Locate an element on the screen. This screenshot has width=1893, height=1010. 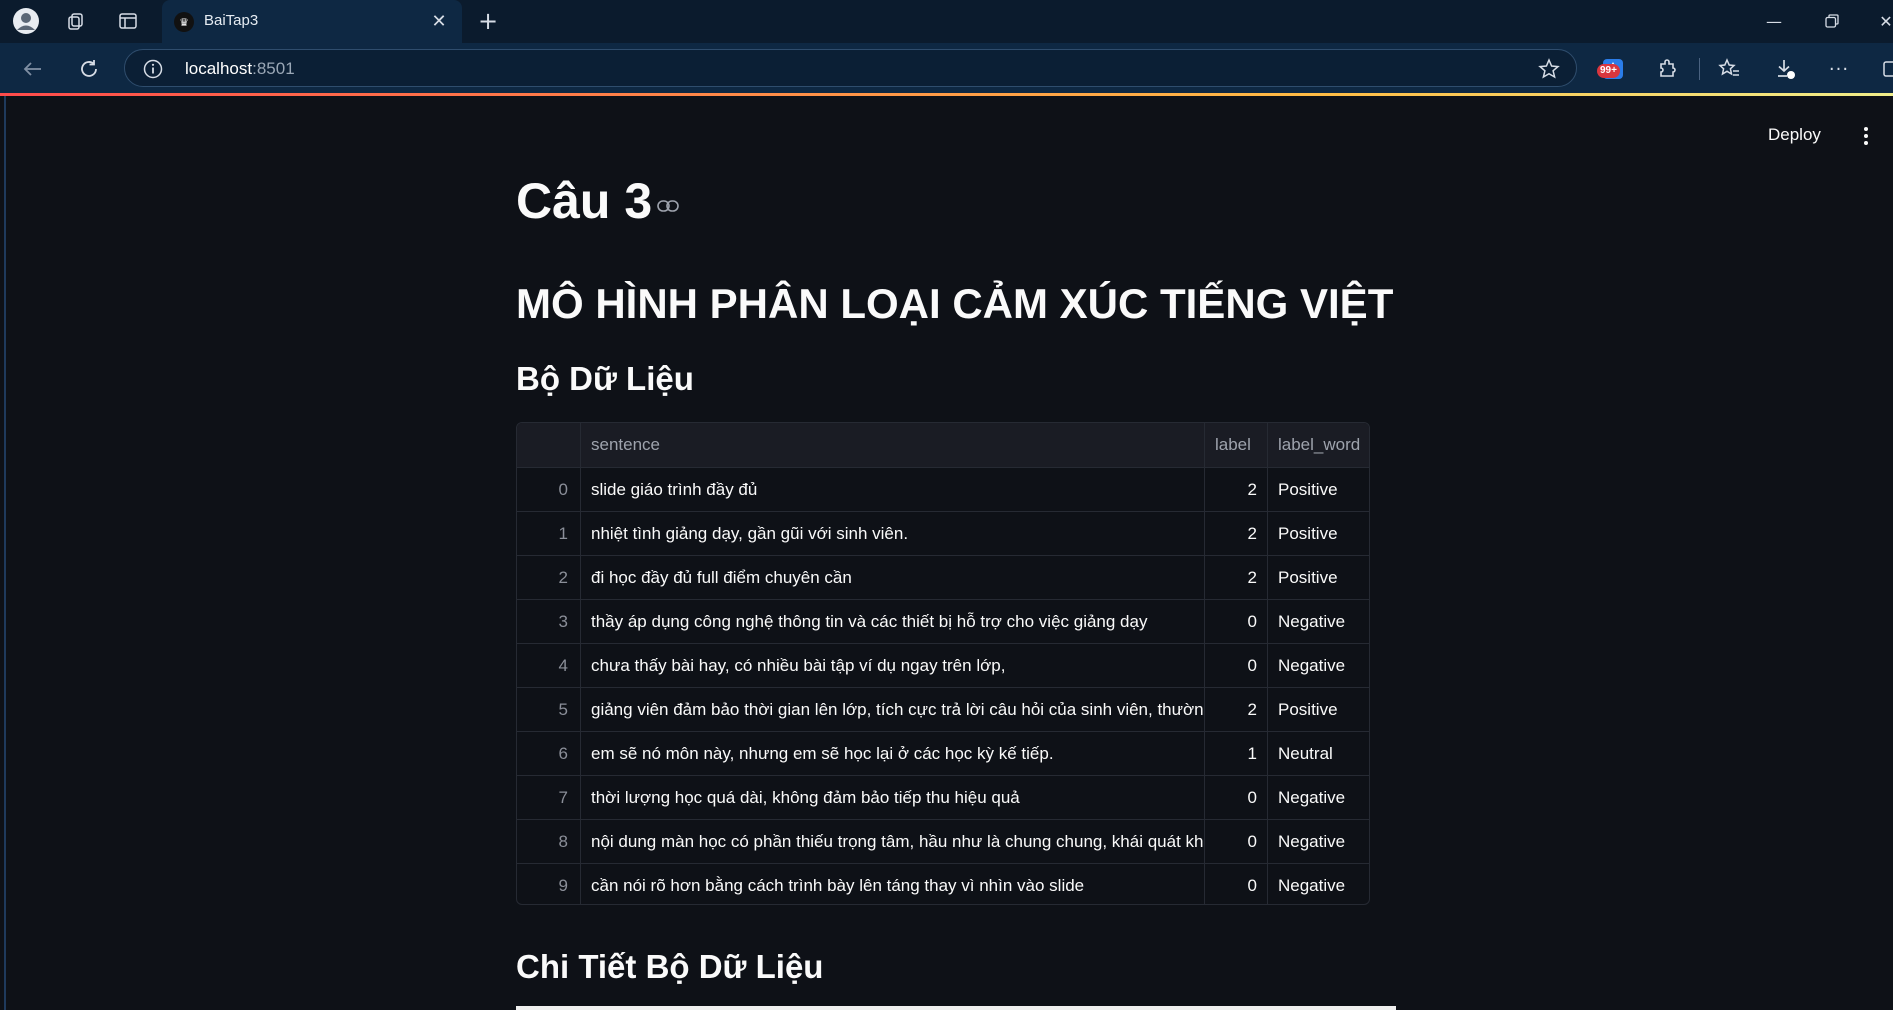
favorites-icon is located at coordinates (1729, 69).